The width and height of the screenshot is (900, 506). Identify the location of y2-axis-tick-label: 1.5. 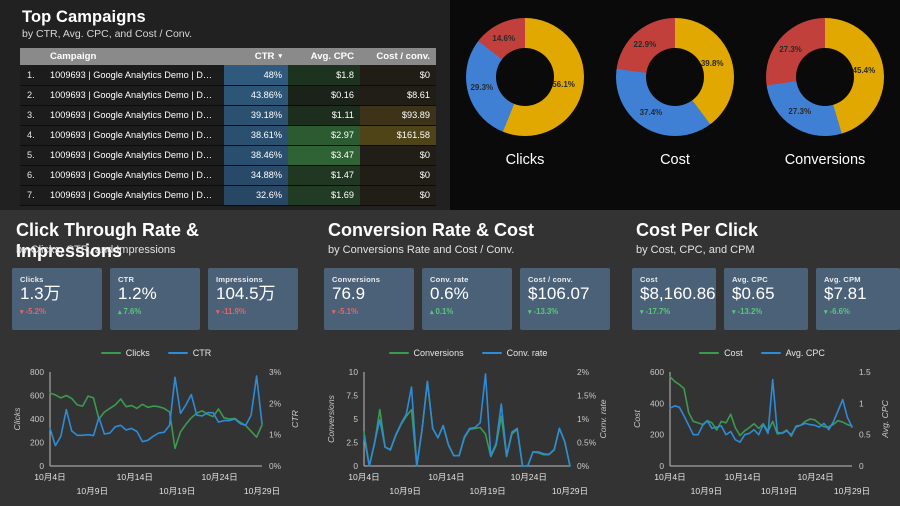
(865, 372).